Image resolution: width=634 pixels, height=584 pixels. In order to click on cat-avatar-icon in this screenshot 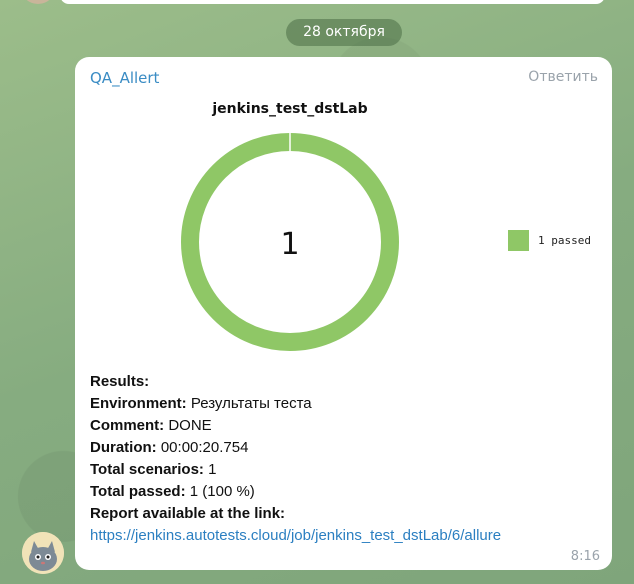, I will do `click(43, 553)`.